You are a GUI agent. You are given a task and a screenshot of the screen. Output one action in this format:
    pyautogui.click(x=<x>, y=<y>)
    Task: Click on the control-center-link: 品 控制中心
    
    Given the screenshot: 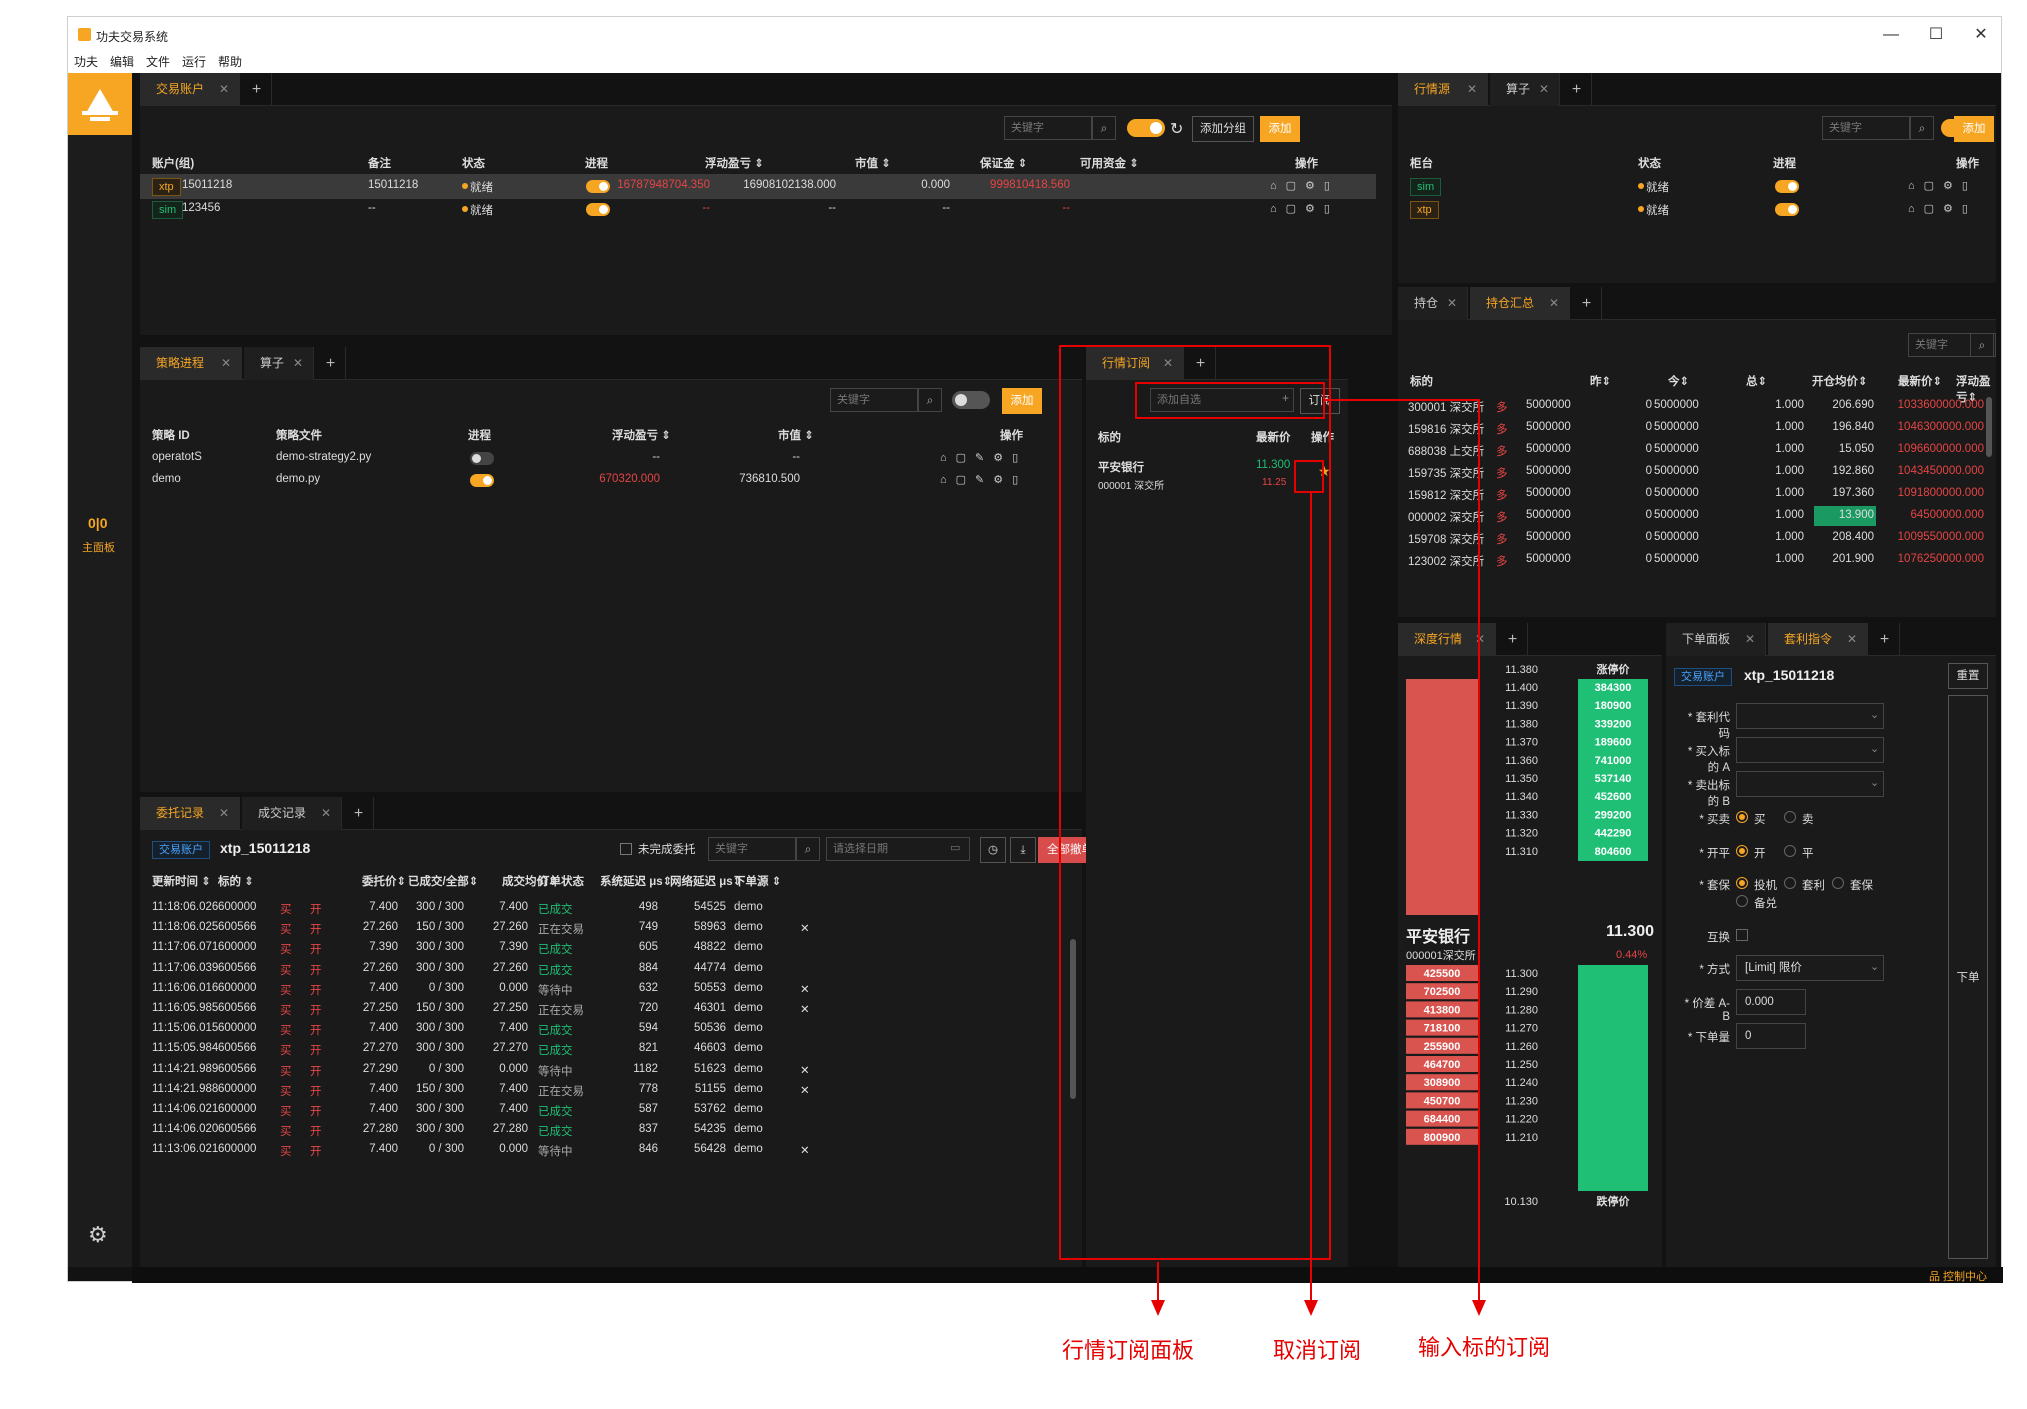 What is the action you would take?
    pyautogui.click(x=1958, y=1276)
    